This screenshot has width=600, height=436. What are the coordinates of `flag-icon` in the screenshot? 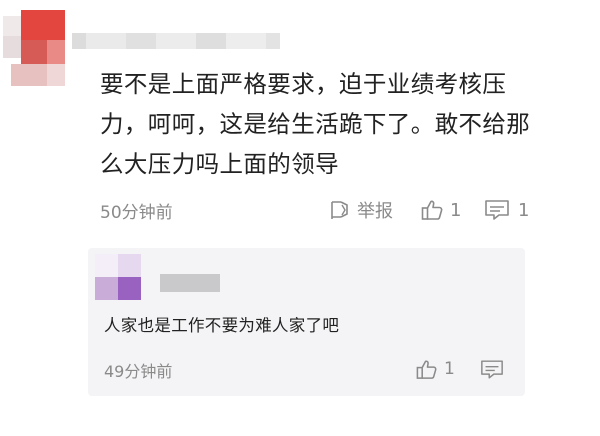 It's located at (340, 210).